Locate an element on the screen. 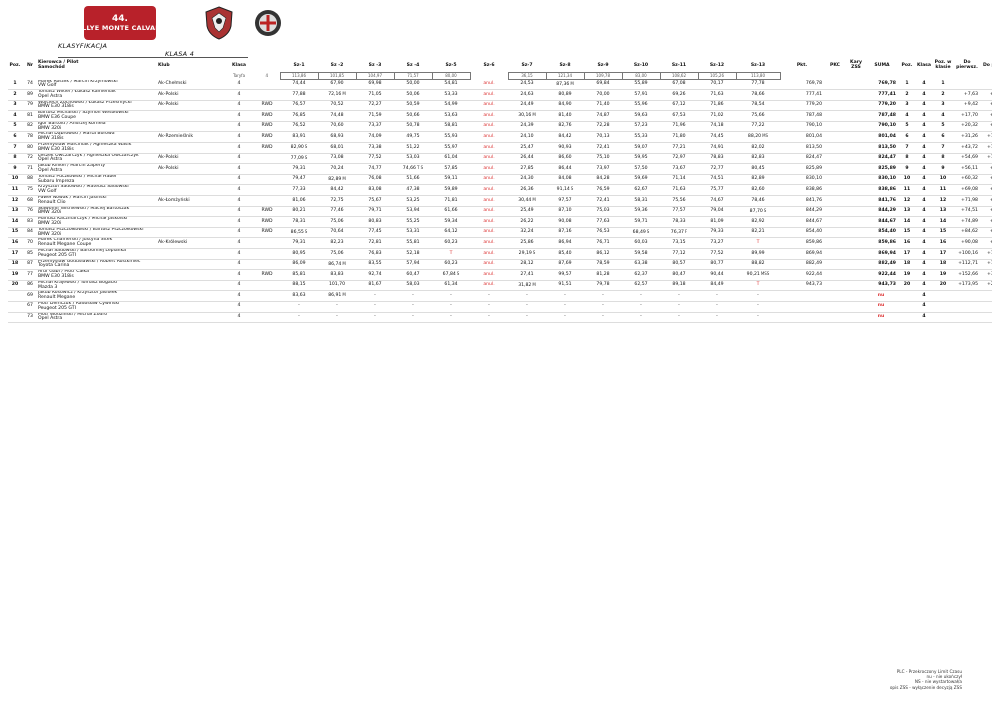 This screenshot has height=701, width=992. stage-time: 77,78 is located at coordinates (758, 84).